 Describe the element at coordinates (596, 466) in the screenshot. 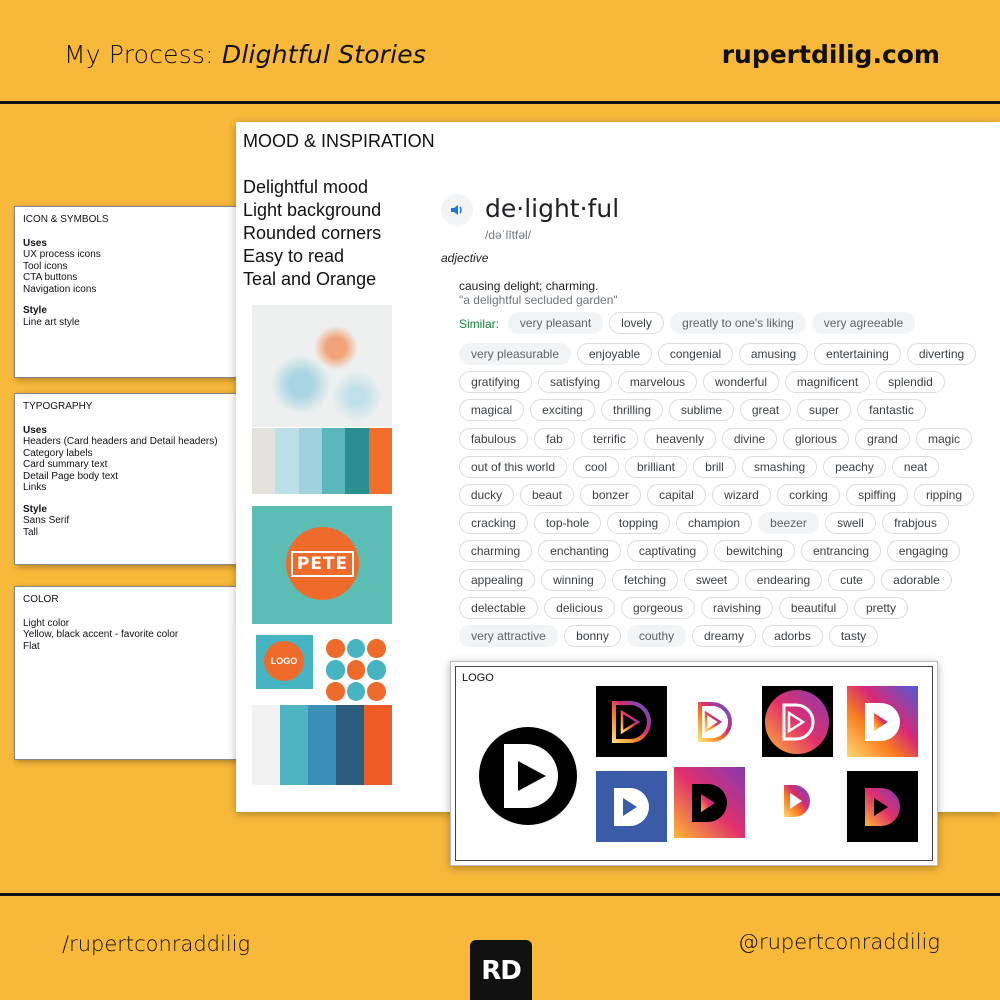

I see `synonym-chip: cool` at that location.